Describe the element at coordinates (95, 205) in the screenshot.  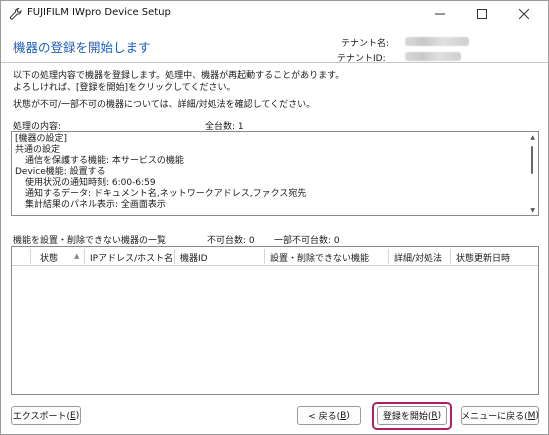
I see `content-line: 集計結果のパネル表示: 全画面表示` at that location.